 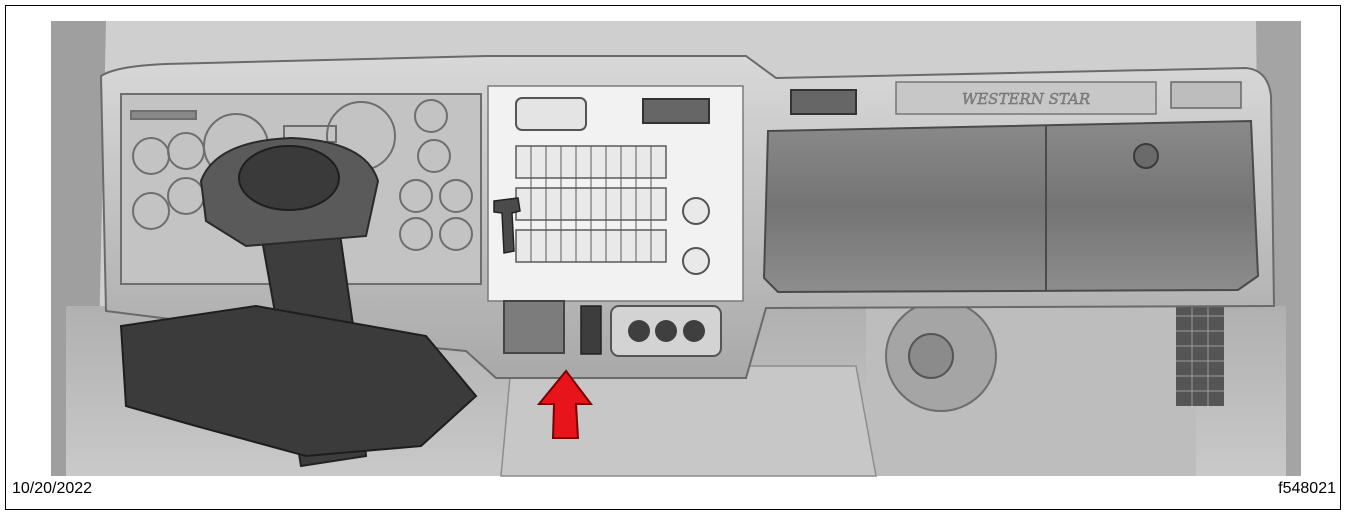 What do you see at coordinates (1146, 156) in the screenshot?
I see `glove-box-latch` at bounding box center [1146, 156].